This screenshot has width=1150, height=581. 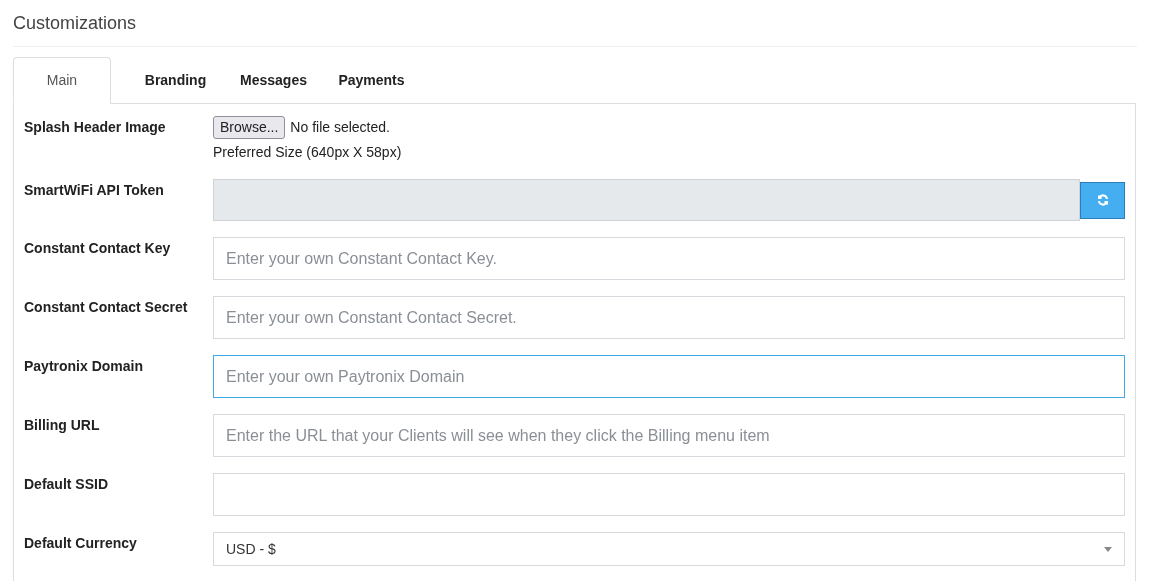 I want to click on refresh-icon, so click(x=1102, y=200).